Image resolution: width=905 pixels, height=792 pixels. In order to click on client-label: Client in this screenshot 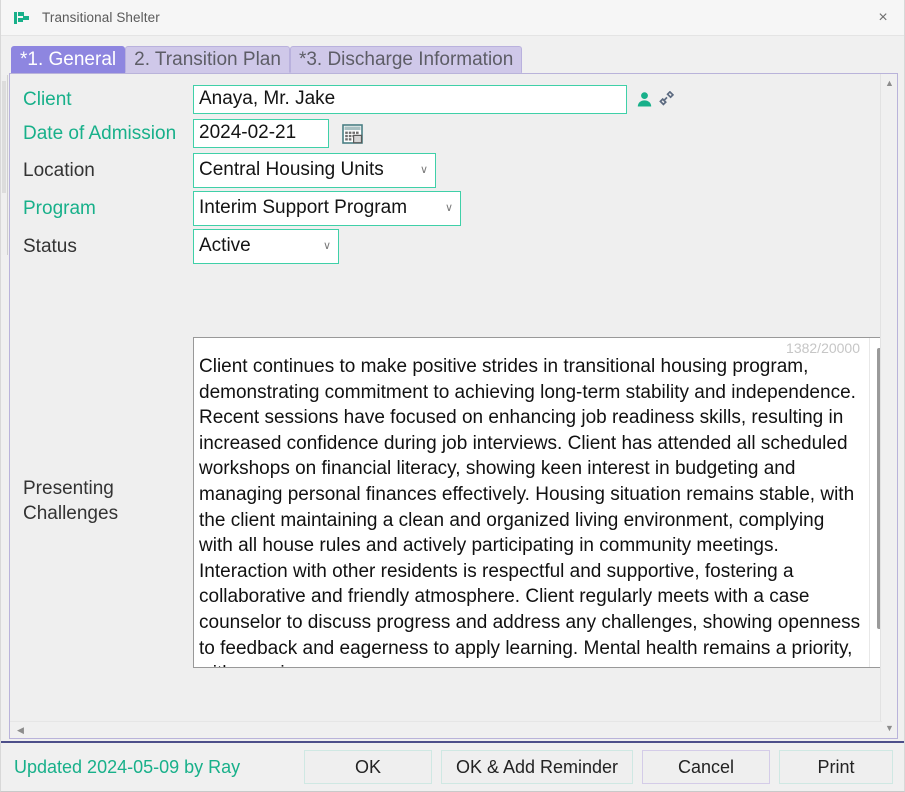, I will do `click(47, 99)`.